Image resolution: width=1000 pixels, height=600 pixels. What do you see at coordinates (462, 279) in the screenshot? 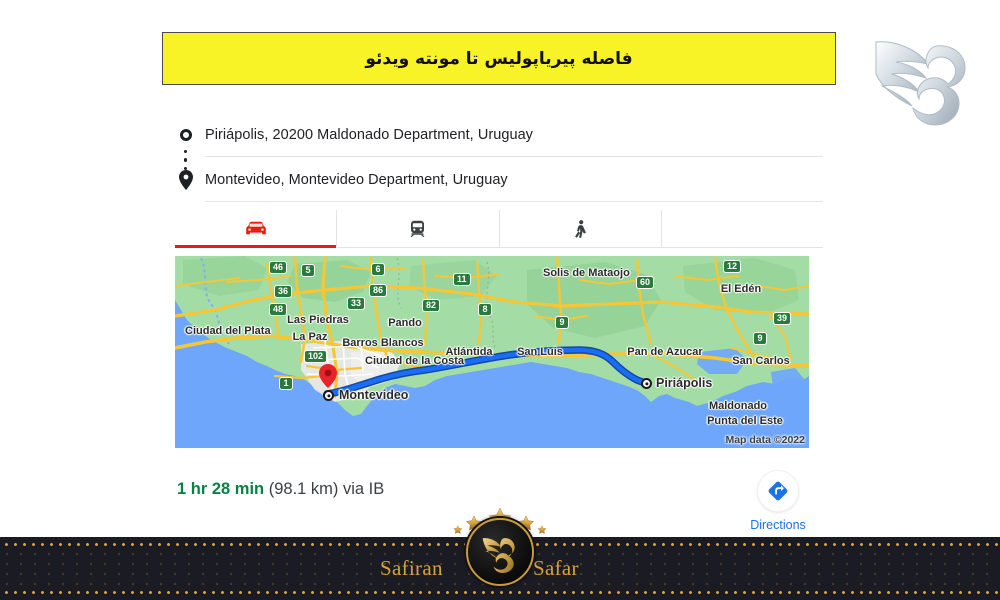
I see `highway-shield: 11` at bounding box center [462, 279].